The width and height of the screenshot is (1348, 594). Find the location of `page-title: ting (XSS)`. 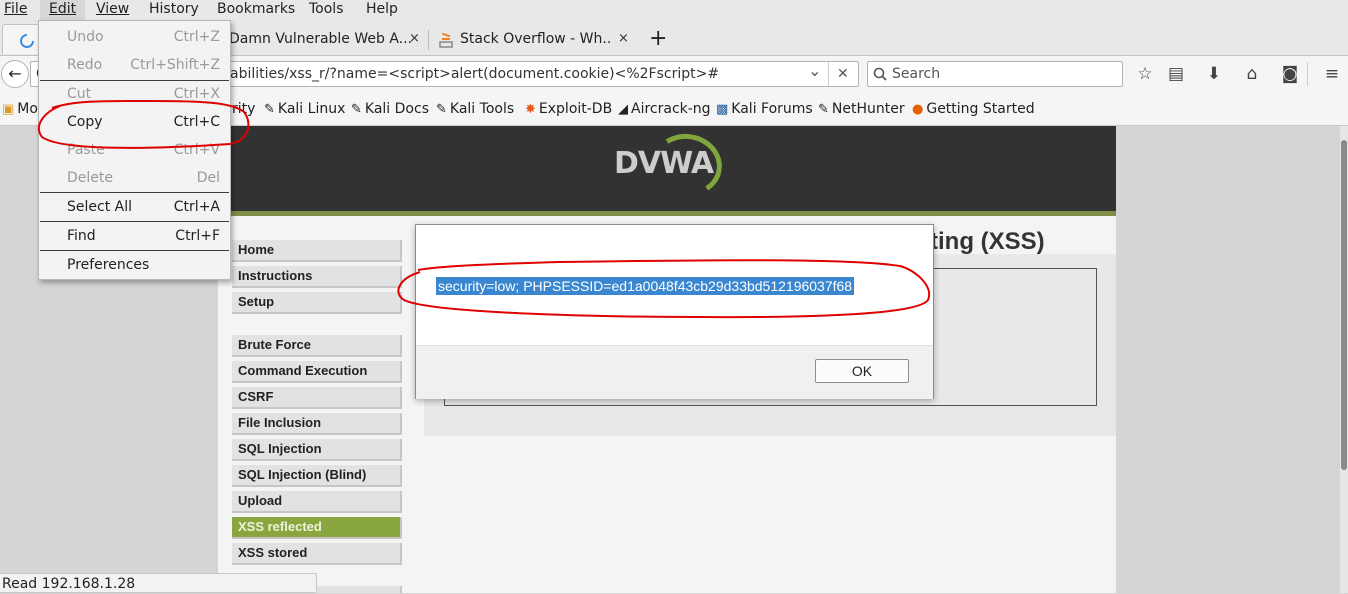

page-title: ting (XSS) is located at coordinates (987, 241).